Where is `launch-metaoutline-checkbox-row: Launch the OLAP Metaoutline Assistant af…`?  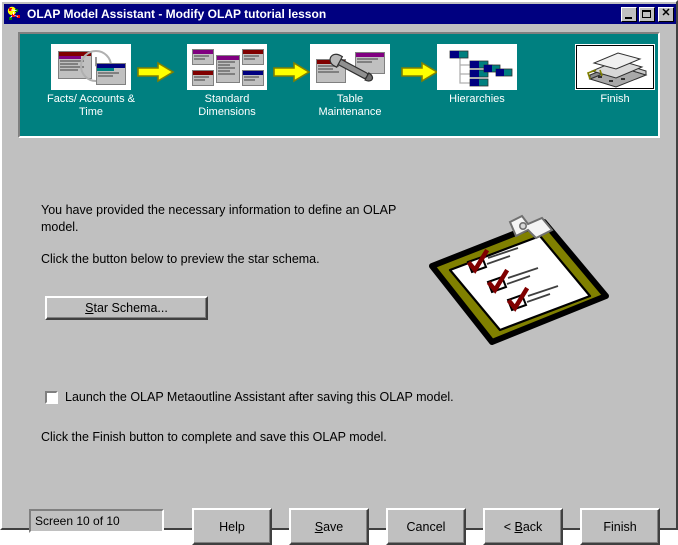
launch-metaoutline-checkbox-row: Launch the OLAP Metaoutline Assistant af… is located at coordinates (249, 397).